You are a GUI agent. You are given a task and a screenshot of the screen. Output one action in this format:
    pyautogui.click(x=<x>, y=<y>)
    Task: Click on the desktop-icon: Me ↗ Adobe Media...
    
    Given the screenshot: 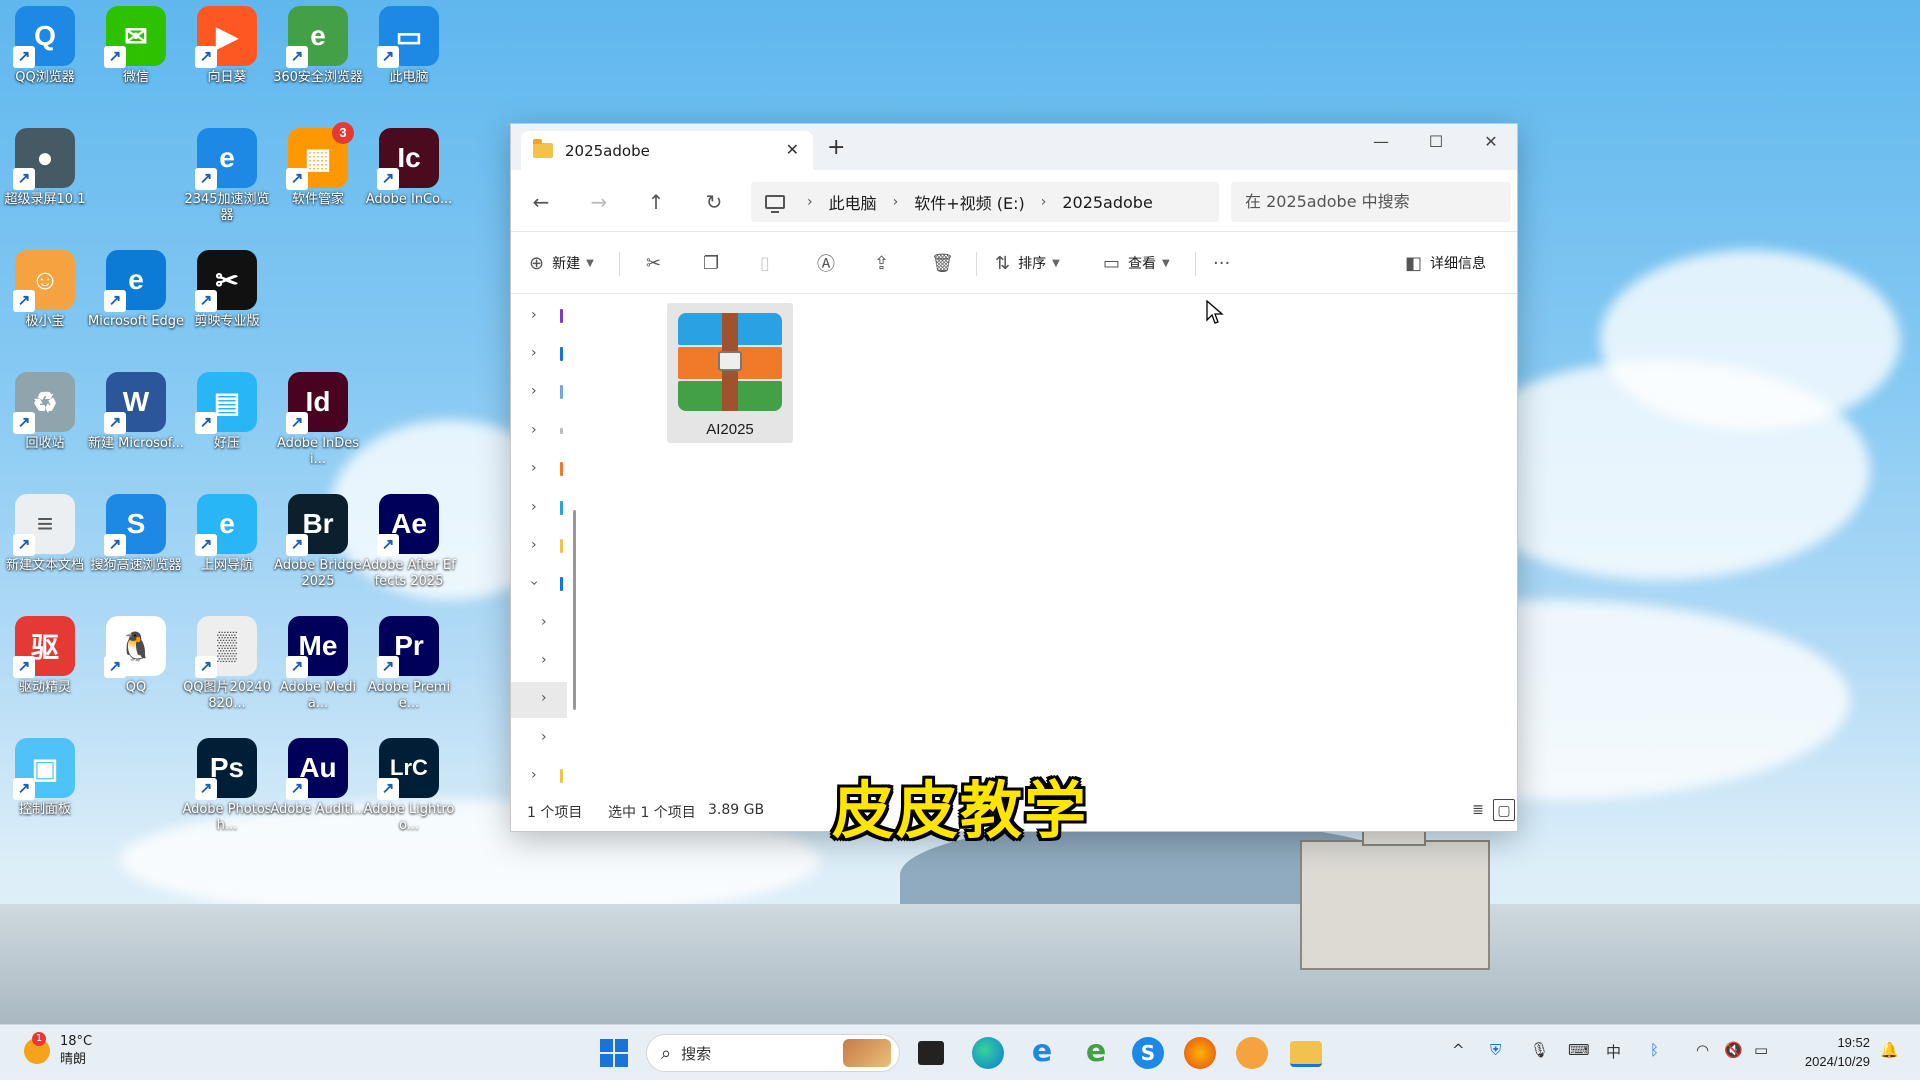 What is the action you would take?
    pyautogui.click(x=318, y=671)
    